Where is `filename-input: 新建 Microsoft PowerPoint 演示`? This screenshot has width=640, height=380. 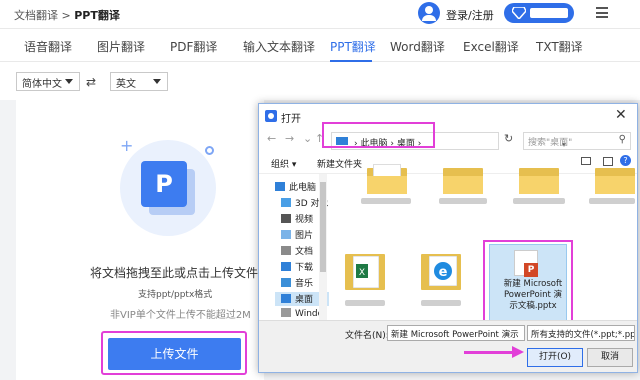
filename-input: 新建 Microsoft PowerPoint 演示 is located at coordinates (456, 333).